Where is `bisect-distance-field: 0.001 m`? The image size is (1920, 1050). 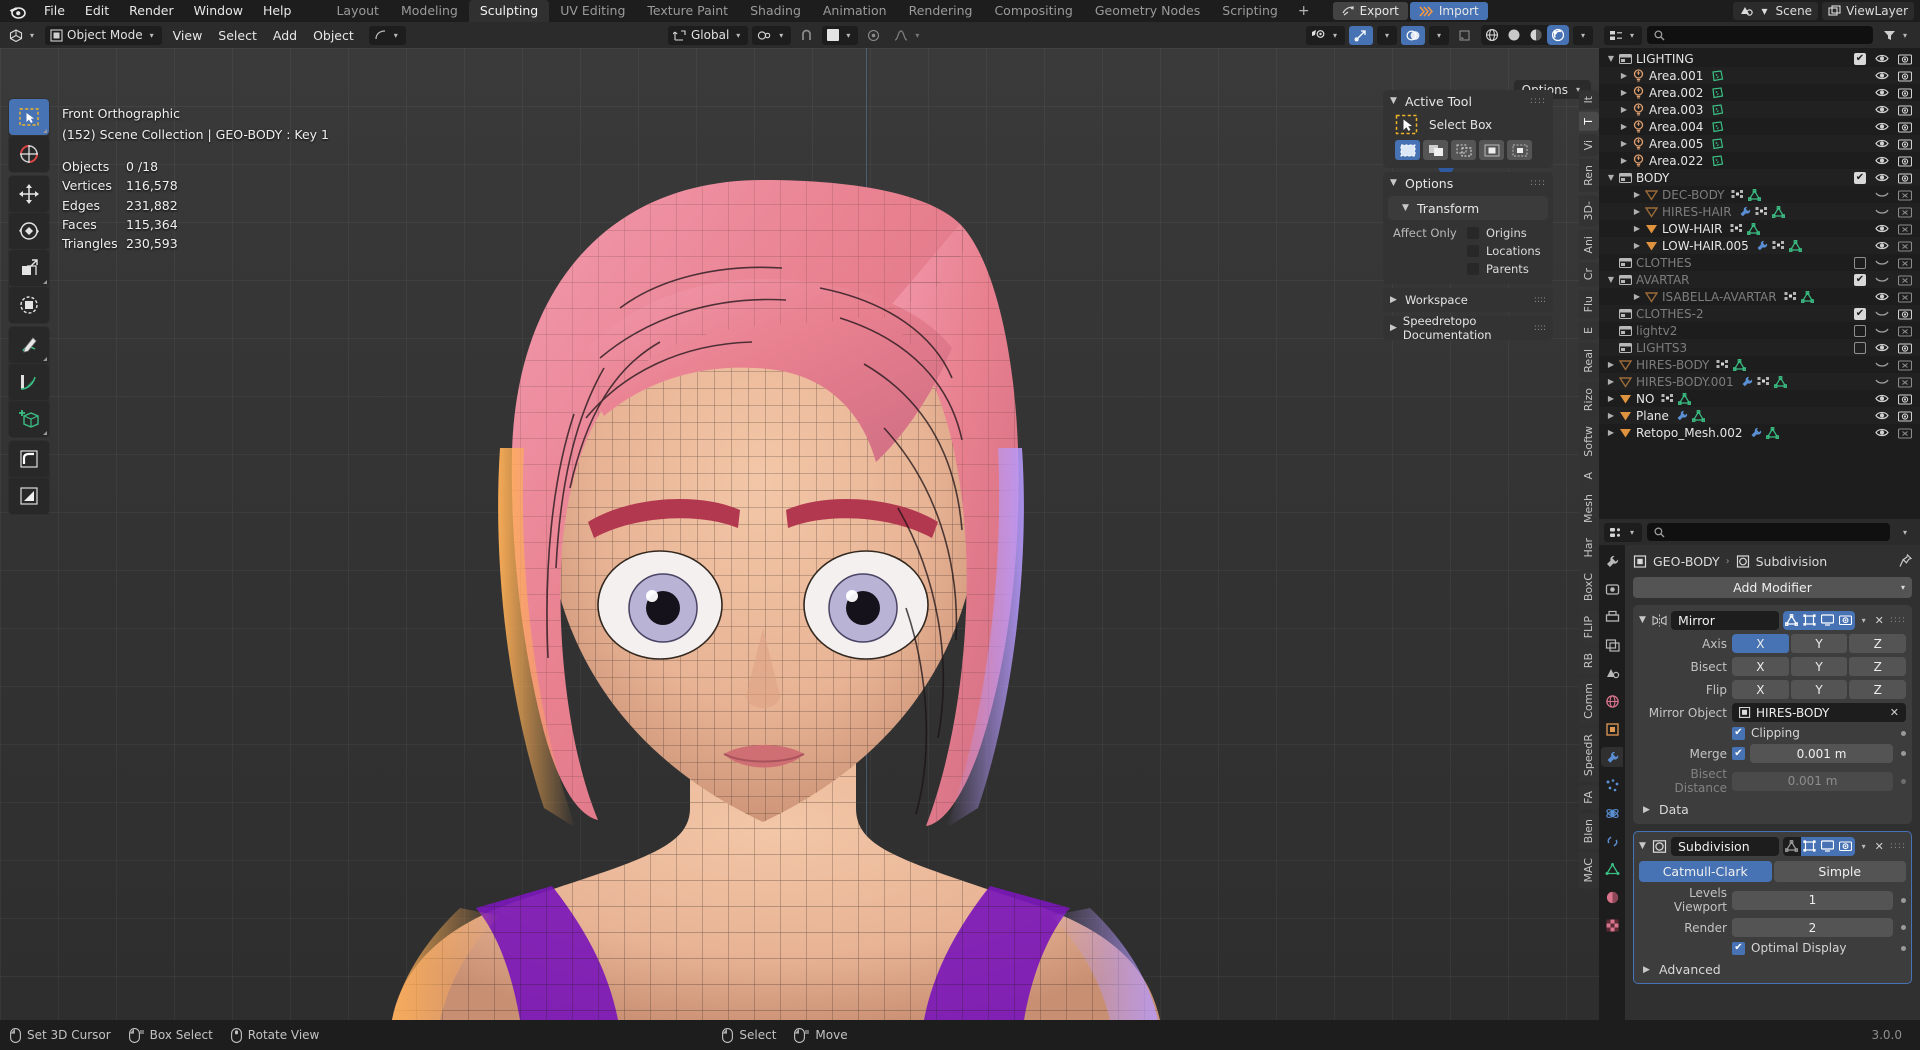
bisect-distance-field: 0.001 m is located at coordinates (1812, 781).